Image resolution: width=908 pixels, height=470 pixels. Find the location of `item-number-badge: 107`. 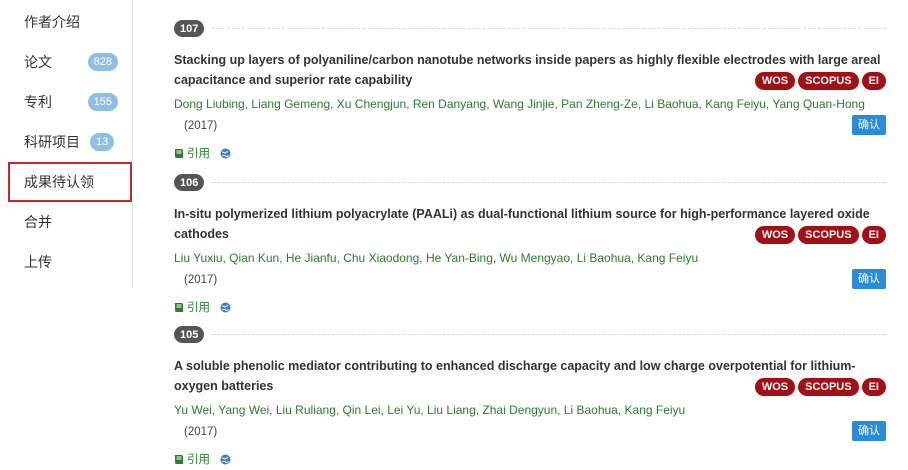

item-number-badge: 107 is located at coordinates (189, 28).